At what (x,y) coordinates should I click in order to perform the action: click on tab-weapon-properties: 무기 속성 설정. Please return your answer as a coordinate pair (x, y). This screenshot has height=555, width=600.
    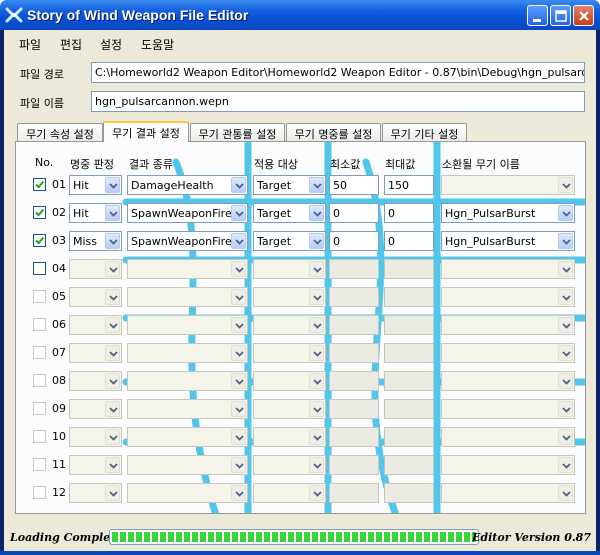
    Looking at the image, I should click on (60, 132).